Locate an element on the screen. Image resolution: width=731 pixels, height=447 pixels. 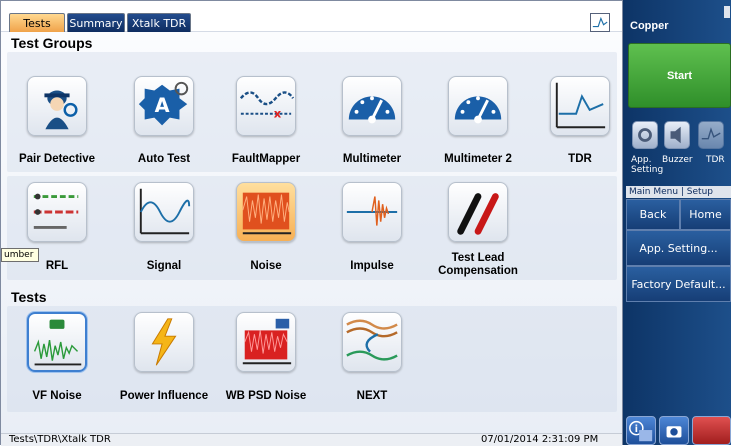
noise-icon is located at coordinates (267, 213).